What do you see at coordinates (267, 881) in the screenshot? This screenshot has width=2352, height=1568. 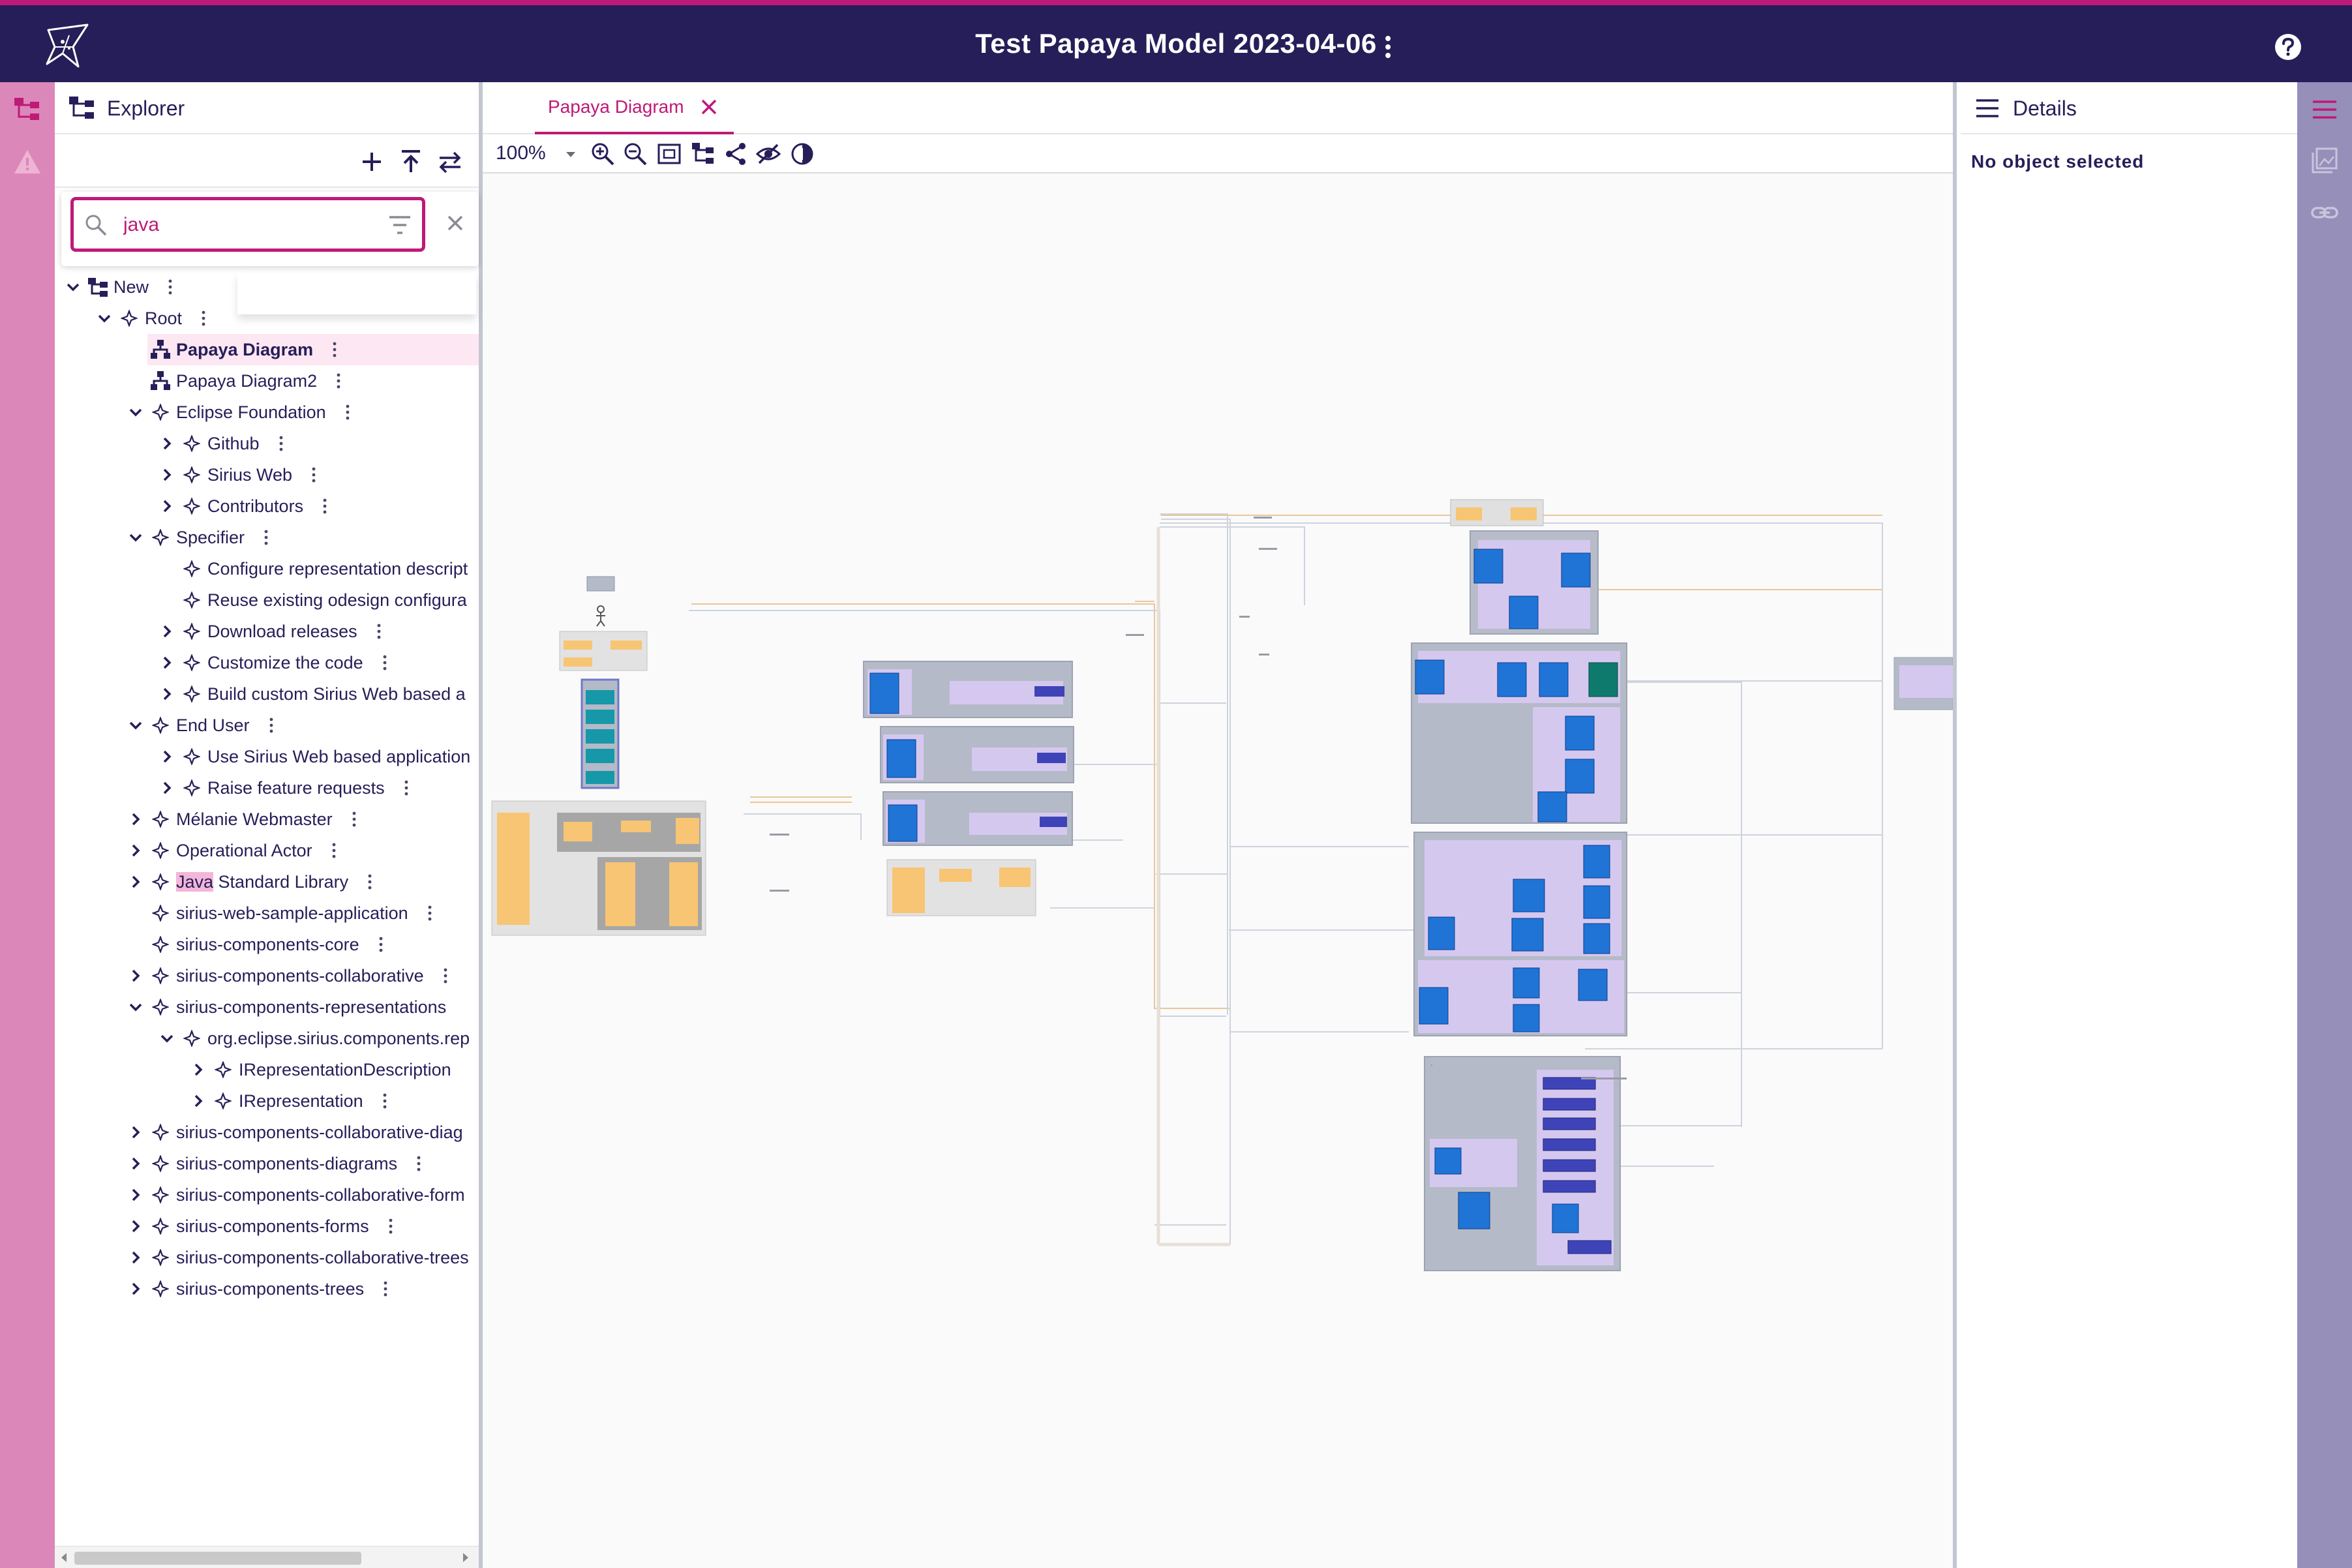 I see `tree-item: Java Standard Library` at bounding box center [267, 881].